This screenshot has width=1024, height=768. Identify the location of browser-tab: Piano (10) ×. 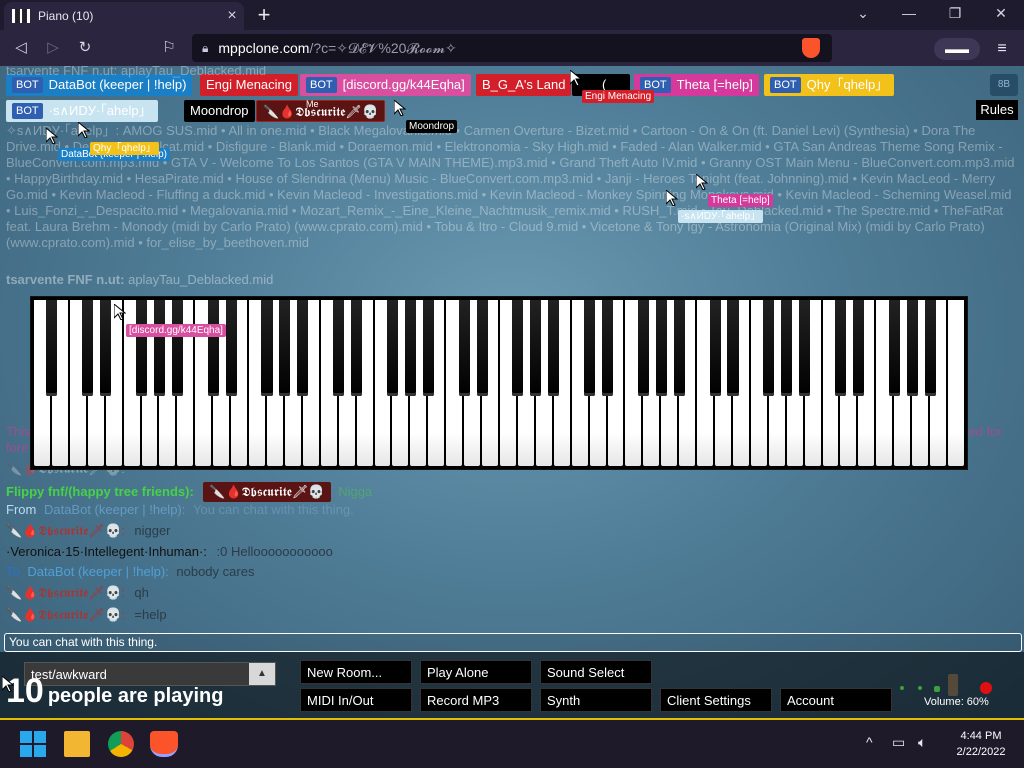
(124, 16).